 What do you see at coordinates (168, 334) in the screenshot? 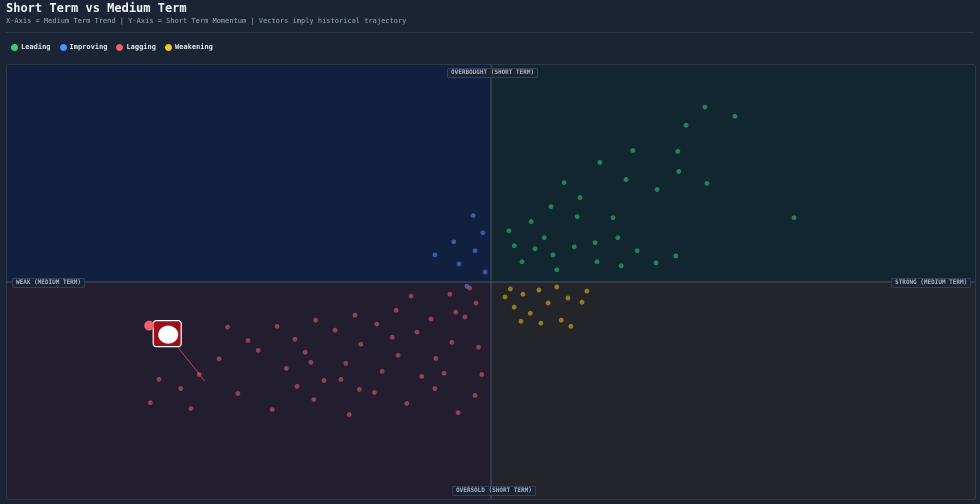
I see `highlight-marker` at bounding box center [168, 334].